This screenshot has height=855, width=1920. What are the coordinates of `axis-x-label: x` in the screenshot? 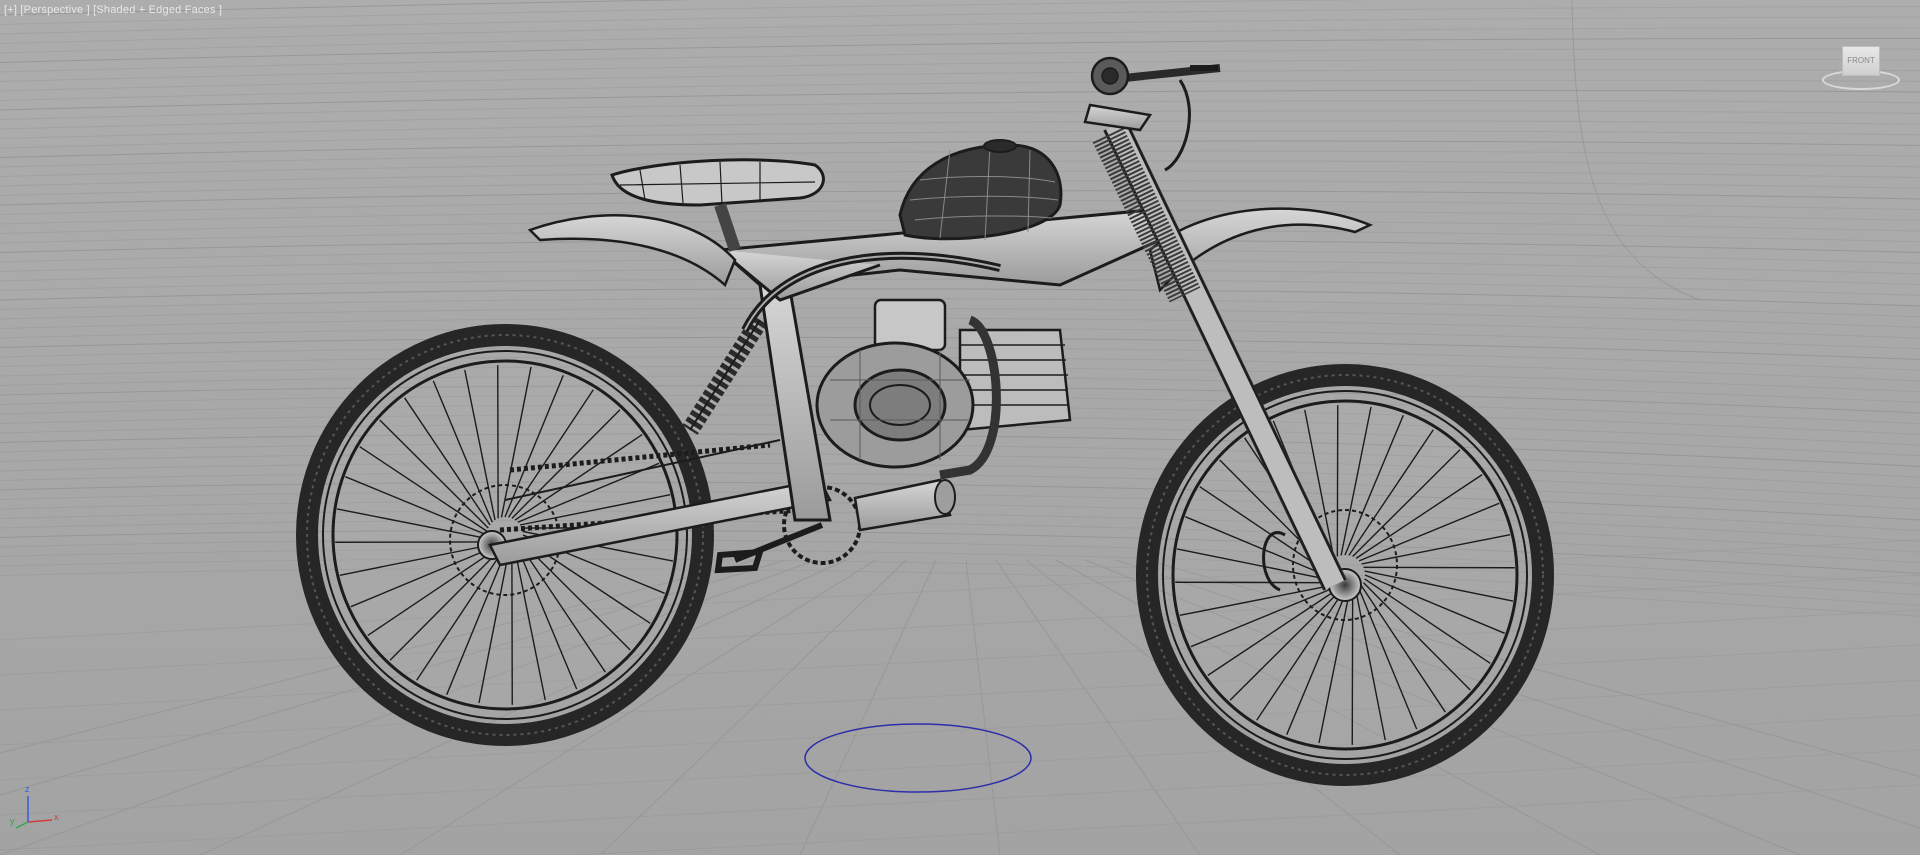 It's located at (56, 817).